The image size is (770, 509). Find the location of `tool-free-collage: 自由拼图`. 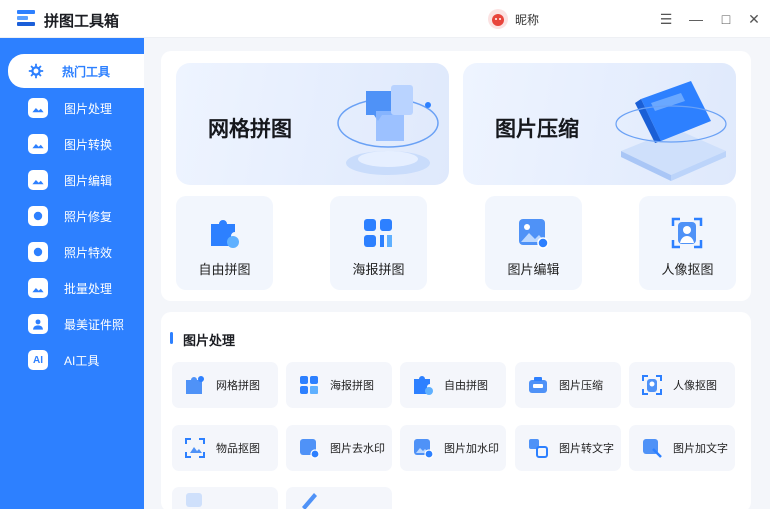

tool-free-collage: 自由拼图 is located at coordinates (453, 385).